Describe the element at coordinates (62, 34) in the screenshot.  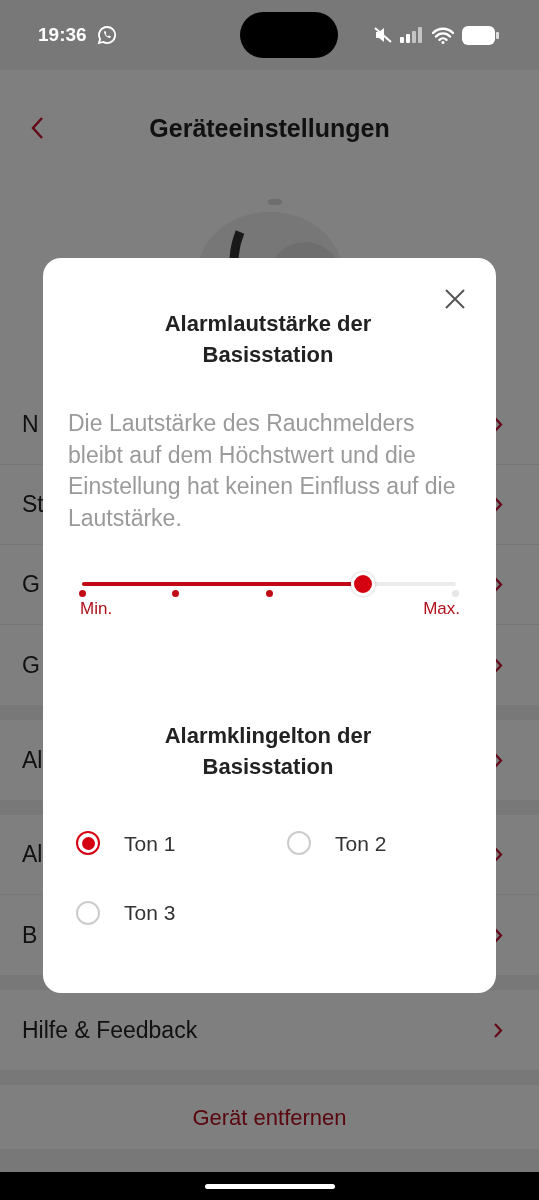
I see `status-time: 19:36` at that location.